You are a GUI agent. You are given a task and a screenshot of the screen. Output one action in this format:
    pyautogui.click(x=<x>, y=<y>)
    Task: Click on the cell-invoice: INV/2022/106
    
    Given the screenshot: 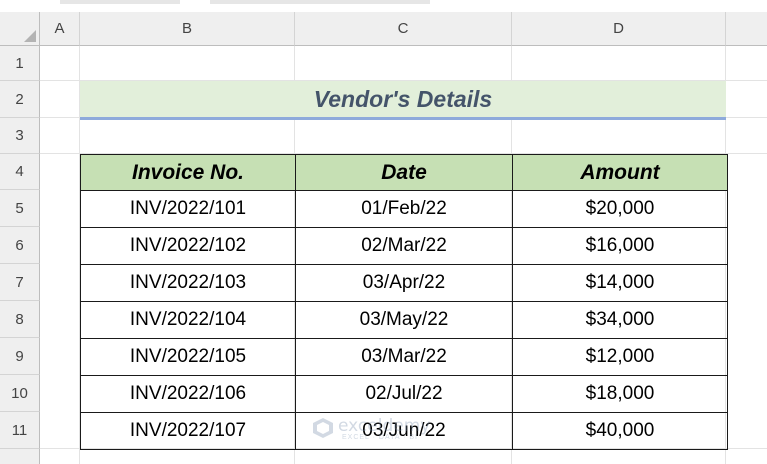 What is the action you would take?
    pyautogui.click(x=188, y=394)
    